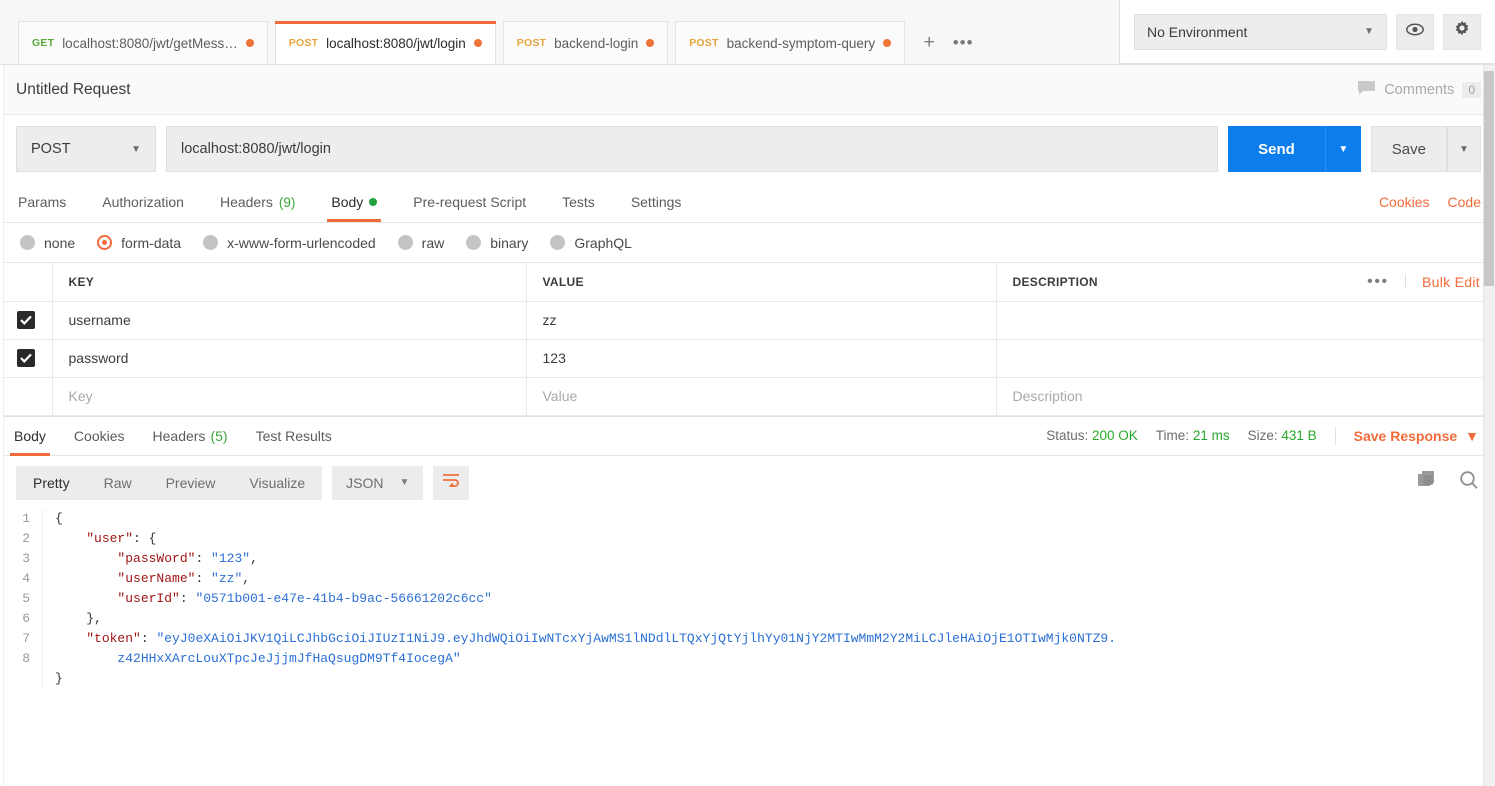 The width and height of the screenshot is (1495, 786). I want to click on word-wrap-button, so click(451, 482).